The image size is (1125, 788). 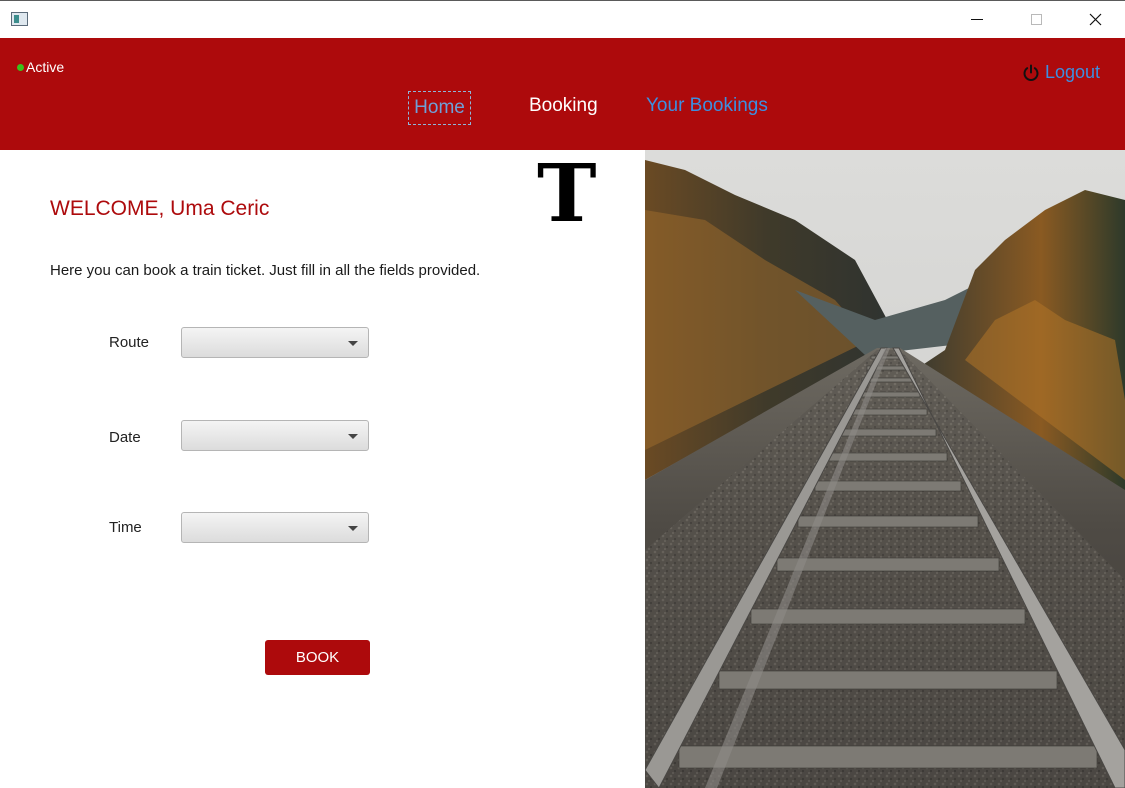 I want to click on nav-booking: Booking, so click(x=563, y=106).